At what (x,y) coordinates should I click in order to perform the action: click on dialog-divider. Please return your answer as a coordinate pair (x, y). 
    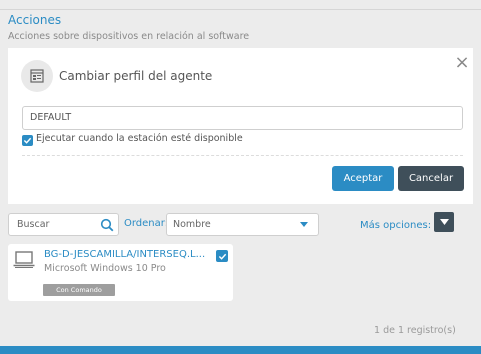
    Looking at the image, I should click on (242, 155).